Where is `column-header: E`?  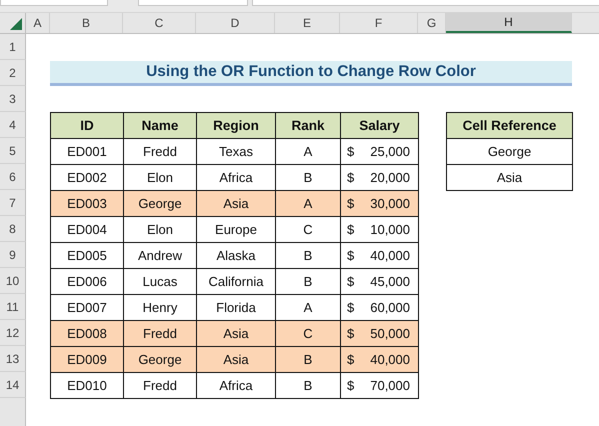
column-header: E is located at coordinates (307, 23).